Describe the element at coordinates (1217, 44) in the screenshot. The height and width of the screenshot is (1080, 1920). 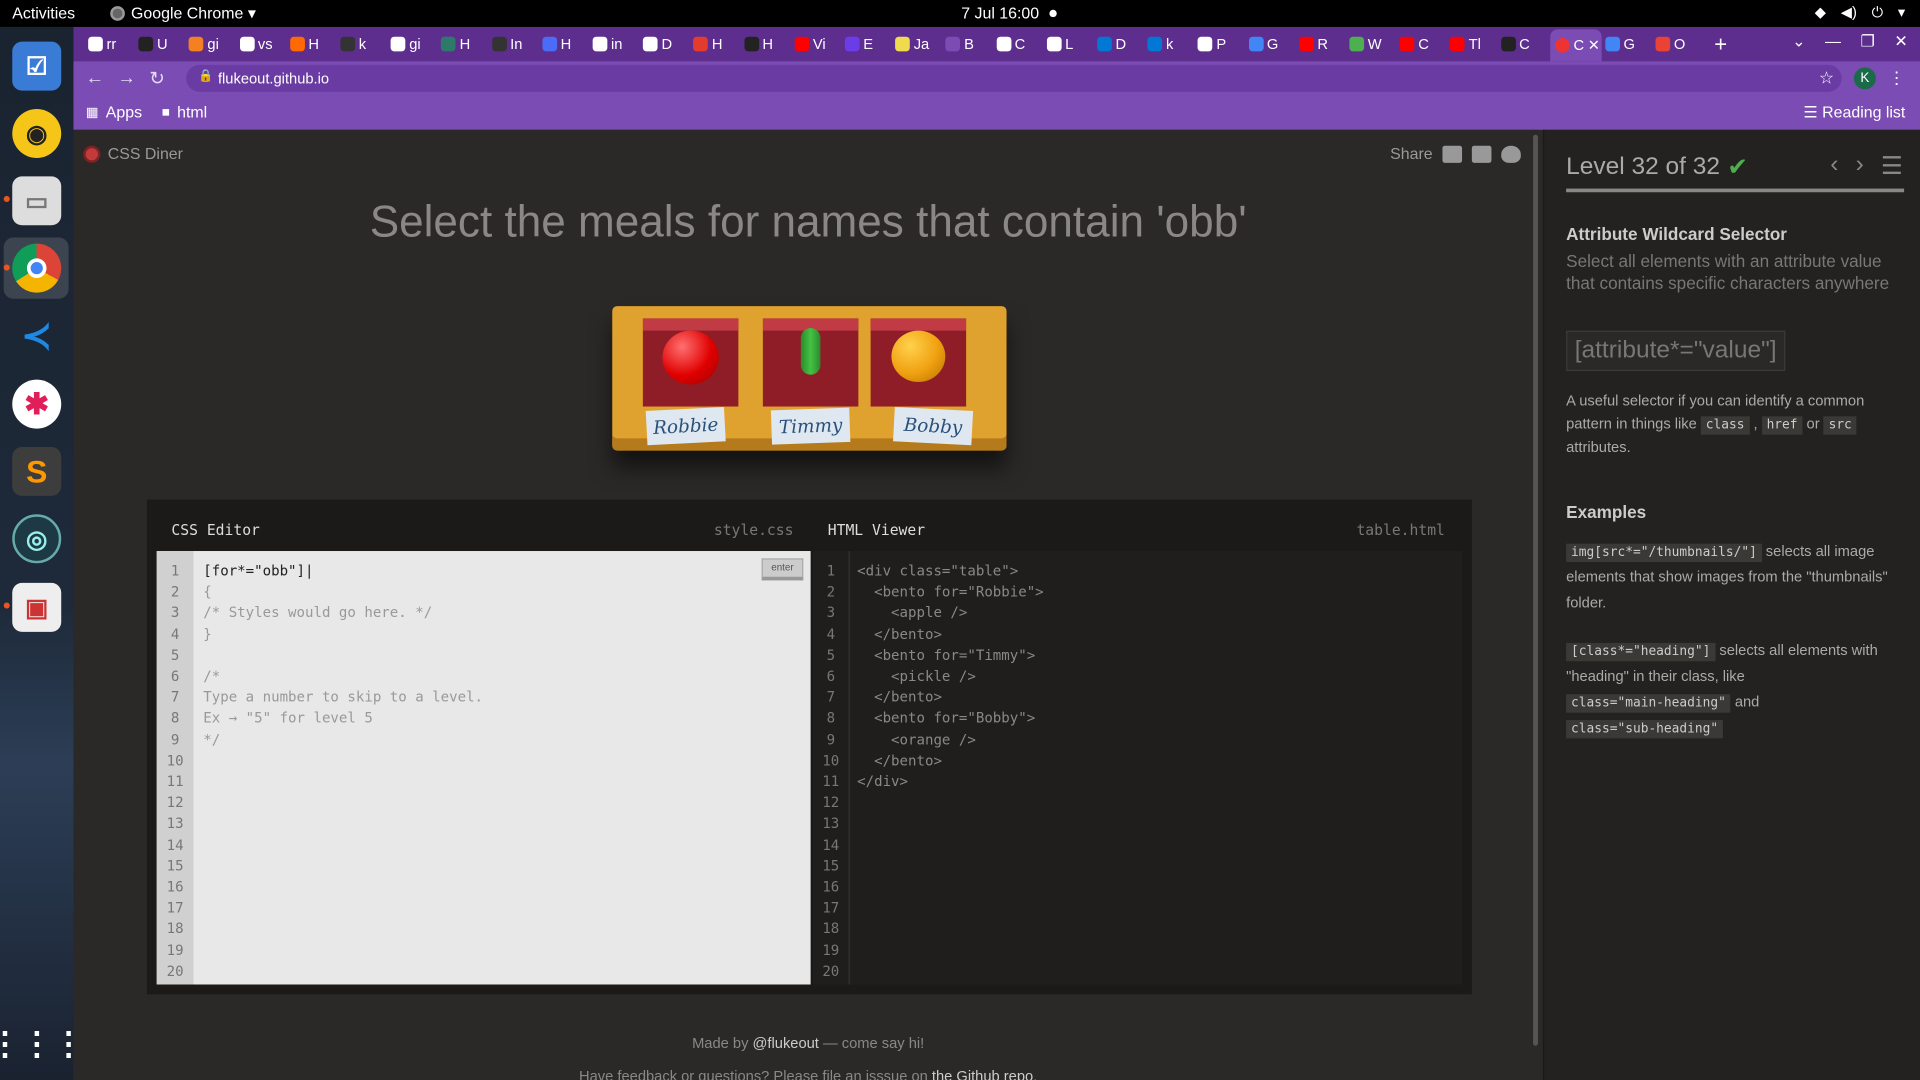
I see `browser-tab: P` at that location.